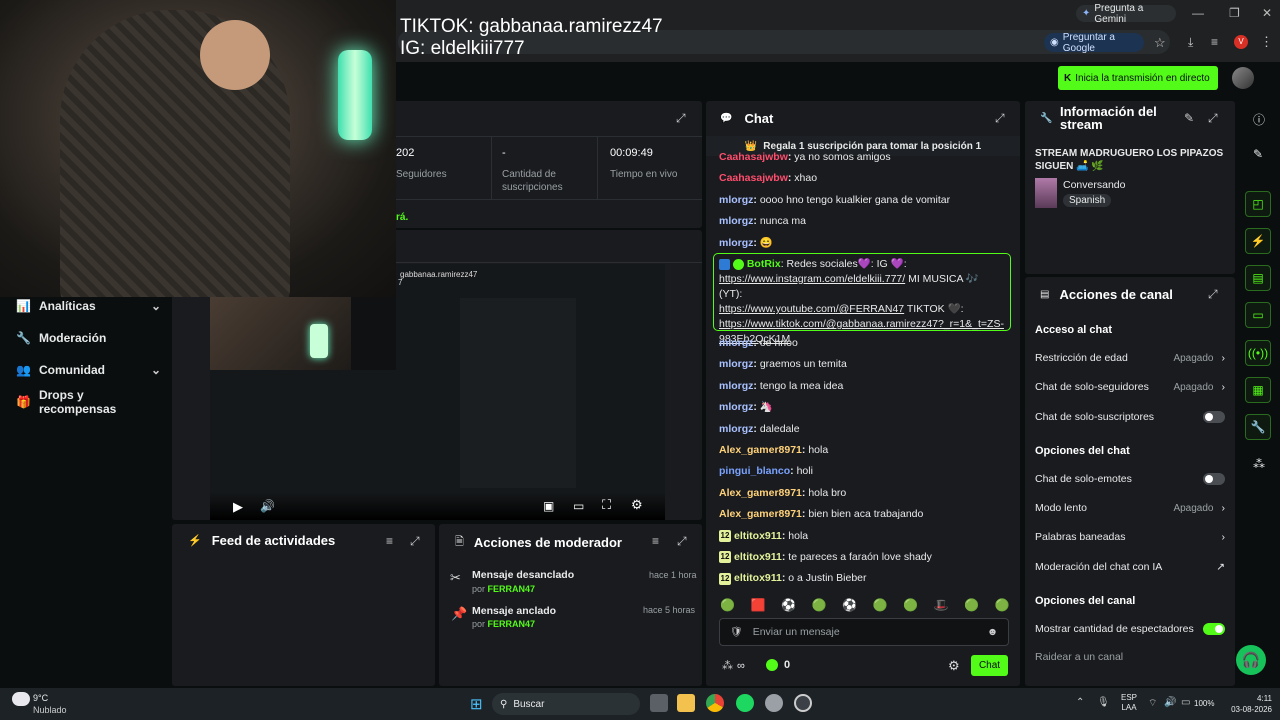  What do you see at coordinates (88, 370) in the screenshot?
I see `nav-item-community: 👥 Comunidad ⌄` at bounding box center [88, 370].